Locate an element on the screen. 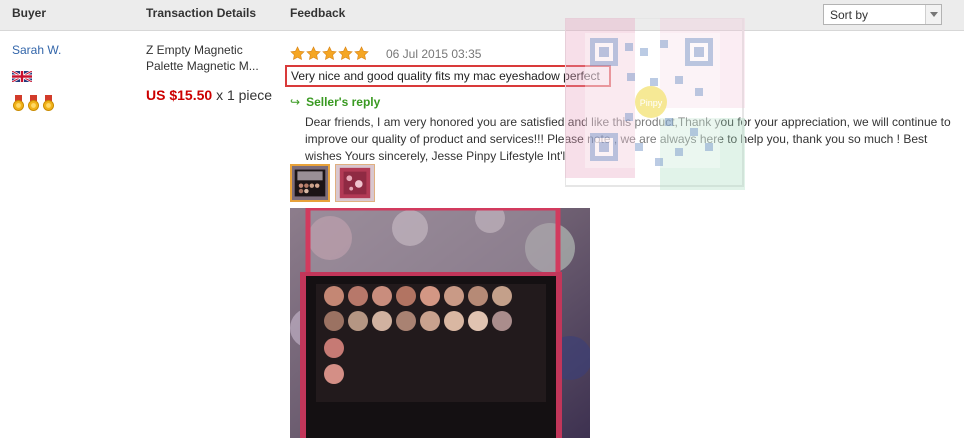 This screenshot has height=438, width=964. reply-arrow-icon: ↪ is located at coordinates (295, 102).